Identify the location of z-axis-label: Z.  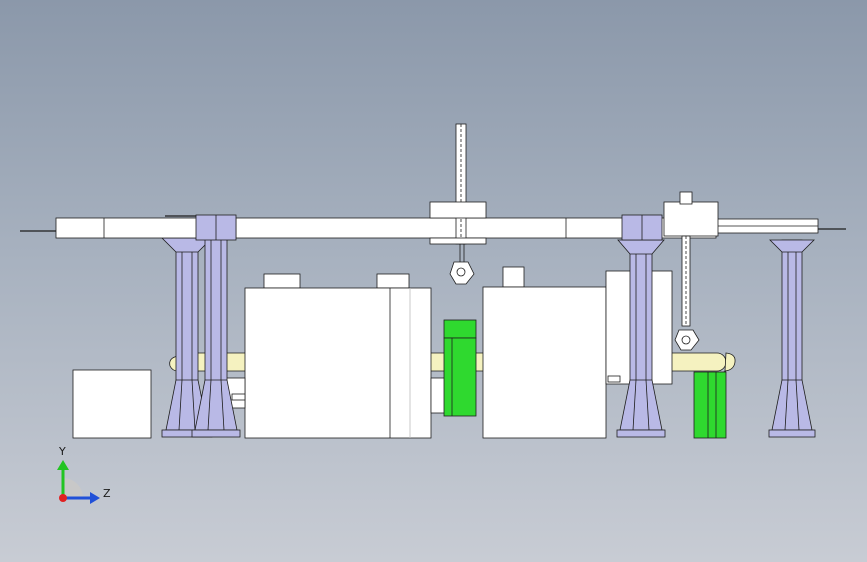
(107, 493).